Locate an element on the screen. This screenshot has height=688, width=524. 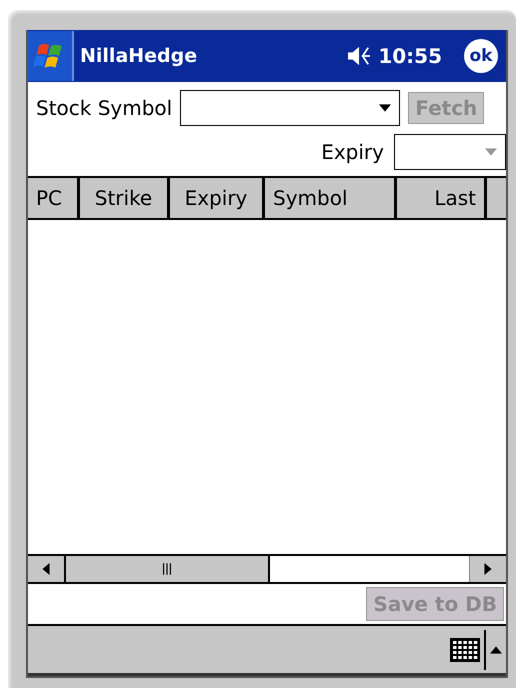
scroll-thumb is located at coordinates (168, 569).